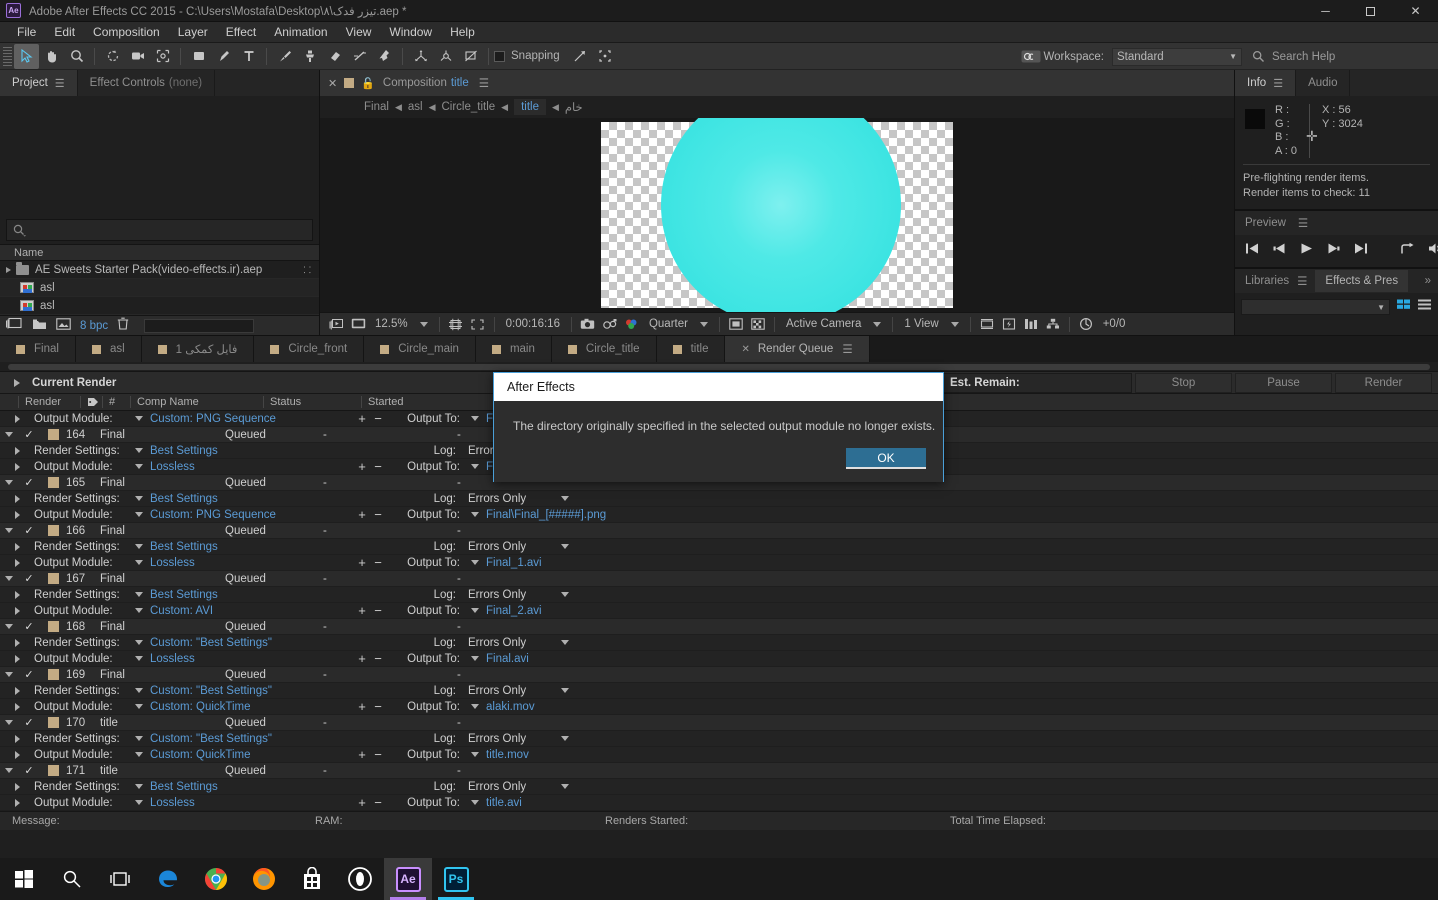 Image resolution: width=1438 pixels, height=900 pixels. Describe the element at coordinates (512, 611) in the screenshot. I see `output-to-value: Final_2.avi` at that location.